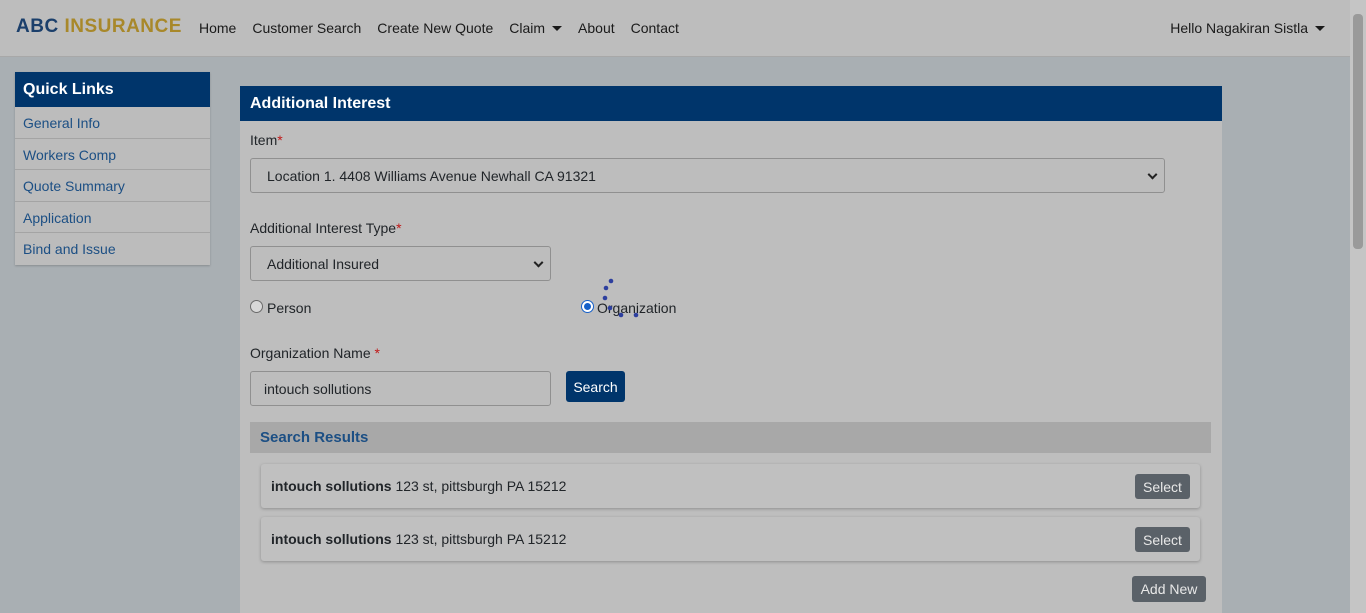 Image resolution: width=1366 pixels, height=613 pixels. What do you see at coordinates (289, 308) in the screenshot?
I see `radio-person-label: Person` at bounding box center [289, 308].